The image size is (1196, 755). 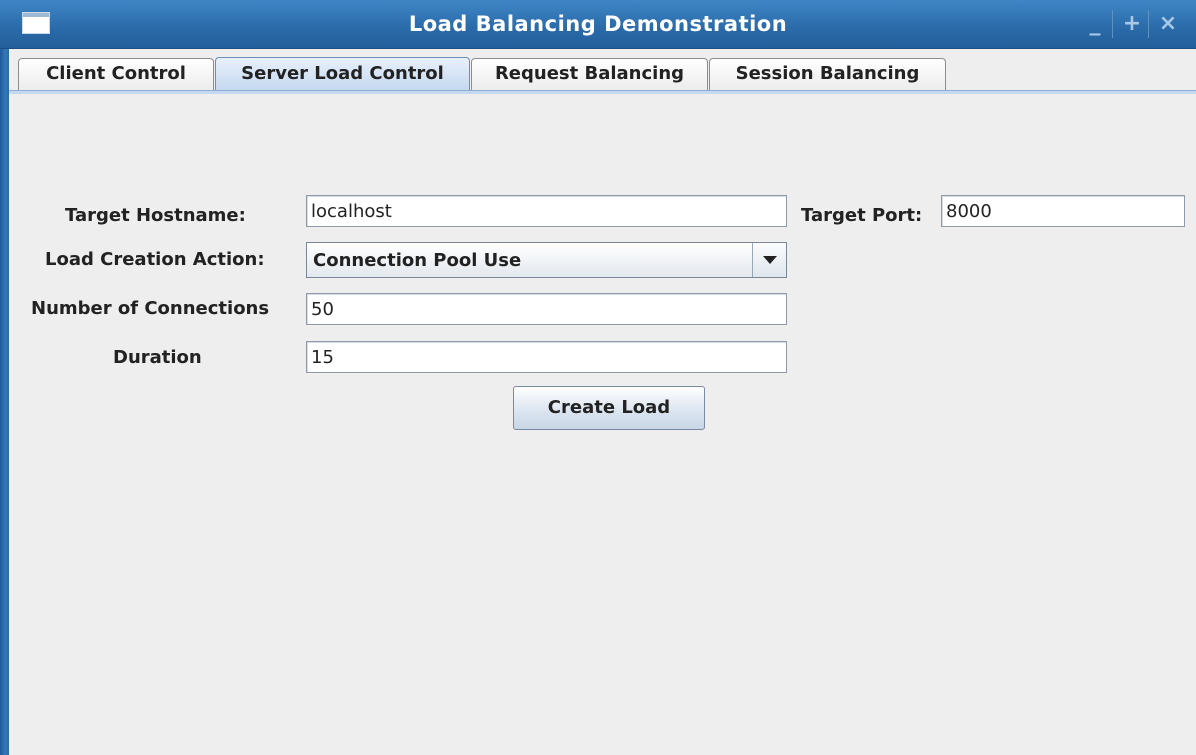 I want to click on tab-session-balancing: Session Balancing, so click(x=827, y=74).